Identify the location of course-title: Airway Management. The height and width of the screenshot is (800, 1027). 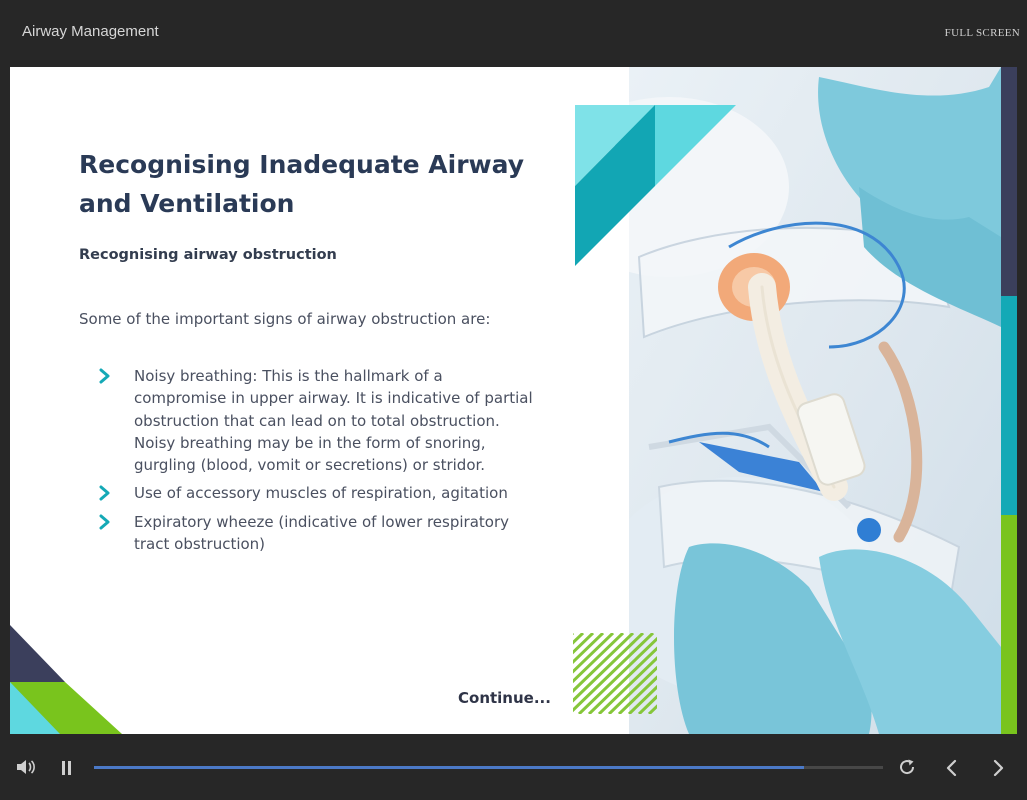
(90, 31).